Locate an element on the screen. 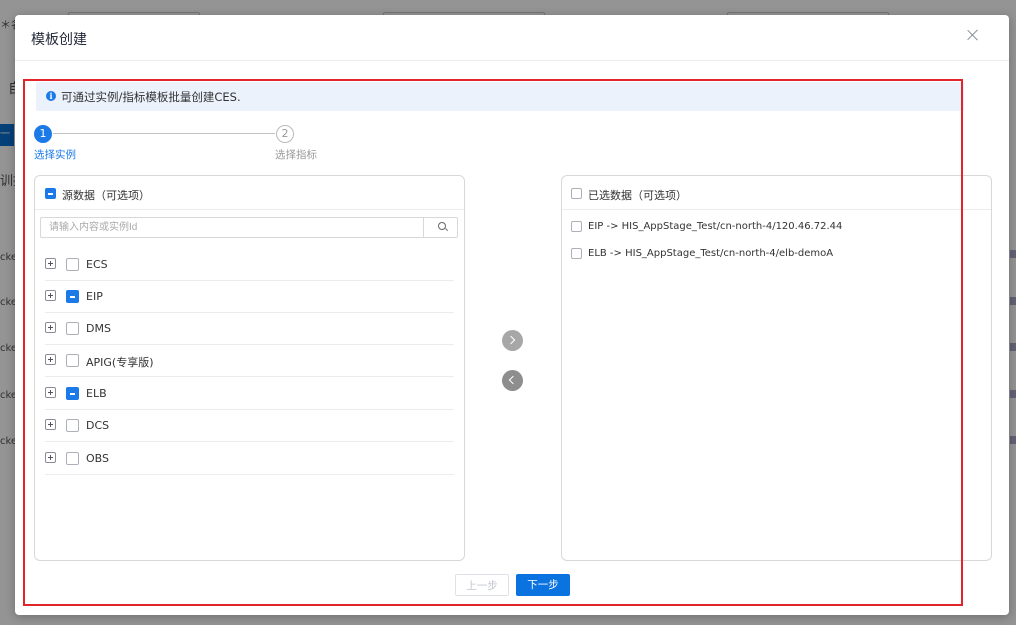  source-item-elb: ELB is located at coordinates (249, 393).